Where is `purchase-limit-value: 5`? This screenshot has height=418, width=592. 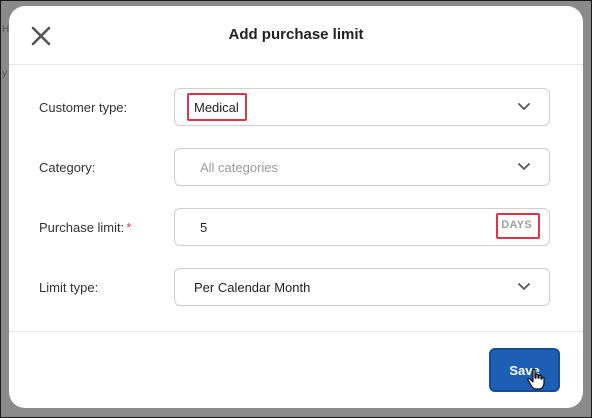
purchase-limit-value: 5 is located at coordinates (204, 227).